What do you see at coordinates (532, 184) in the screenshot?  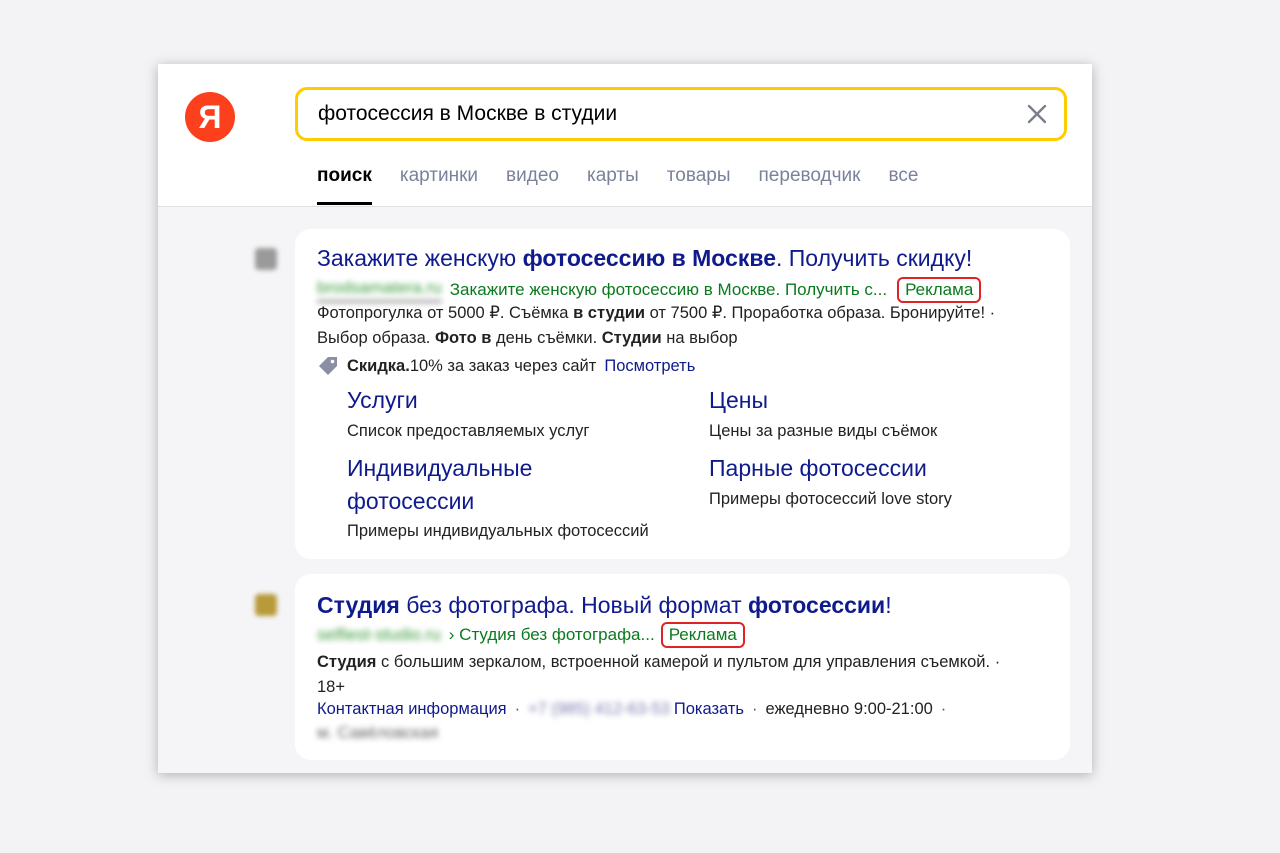 I see `tab-video: видео` at bounding box center [532, 184].